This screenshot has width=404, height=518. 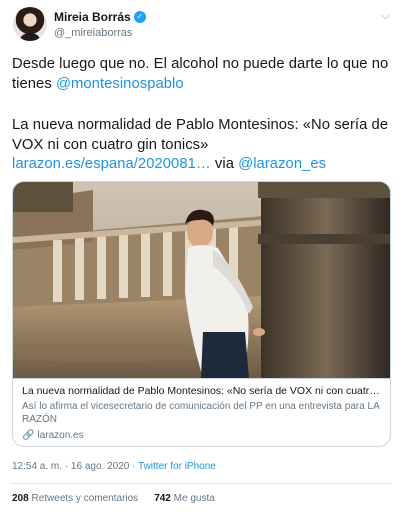 What do you see at coordinates (386, 16) in the screenshot?
I see `chevron-down-icon: ⌵` at bounding box center [386, 16].